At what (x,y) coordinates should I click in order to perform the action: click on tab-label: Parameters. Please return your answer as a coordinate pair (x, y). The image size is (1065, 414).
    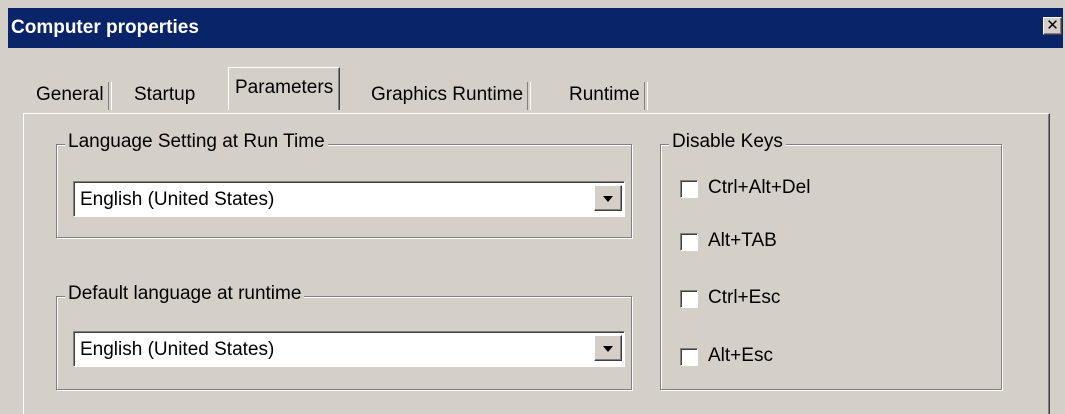
    Looking at the image, I should click on (284, 87).